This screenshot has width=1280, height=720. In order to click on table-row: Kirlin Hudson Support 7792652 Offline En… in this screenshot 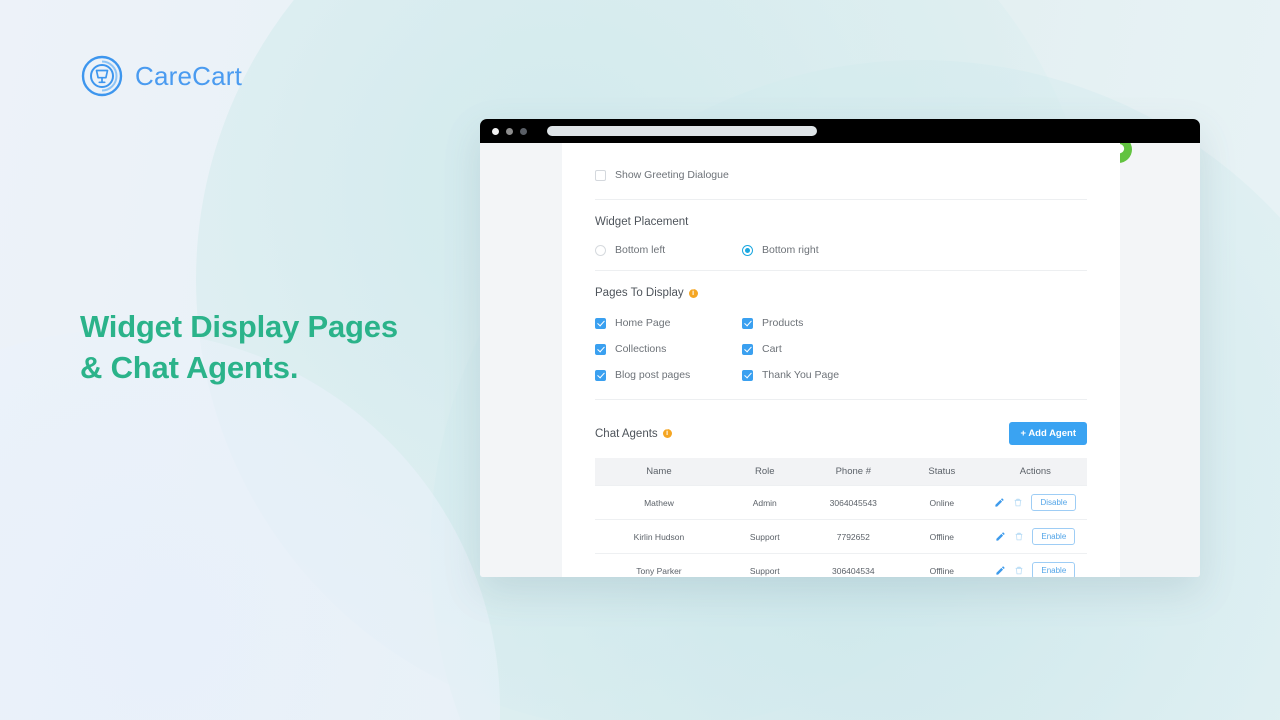, I will do `click(841, 536)`.